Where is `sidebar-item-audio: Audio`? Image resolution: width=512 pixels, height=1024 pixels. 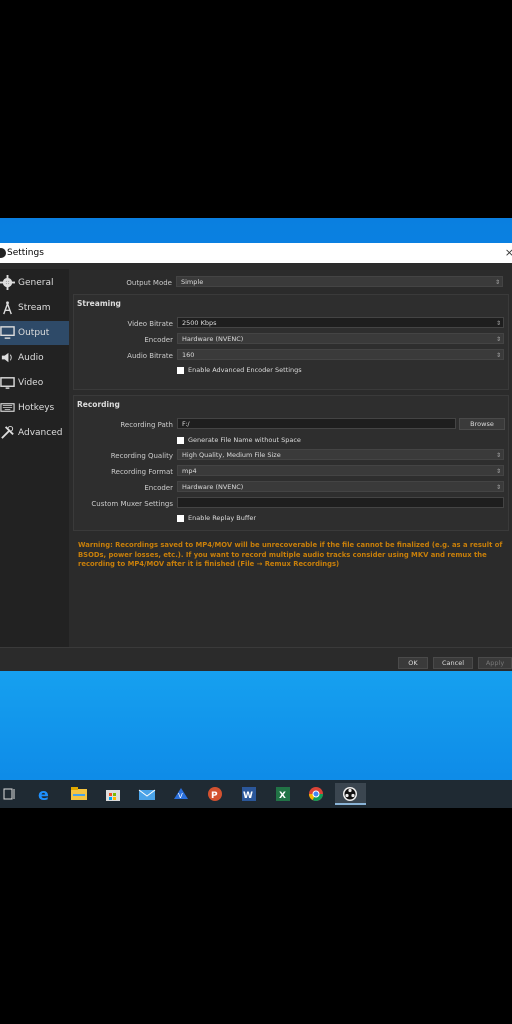
sidebar-item-audio: Audio is located at coordinates (34, 358).